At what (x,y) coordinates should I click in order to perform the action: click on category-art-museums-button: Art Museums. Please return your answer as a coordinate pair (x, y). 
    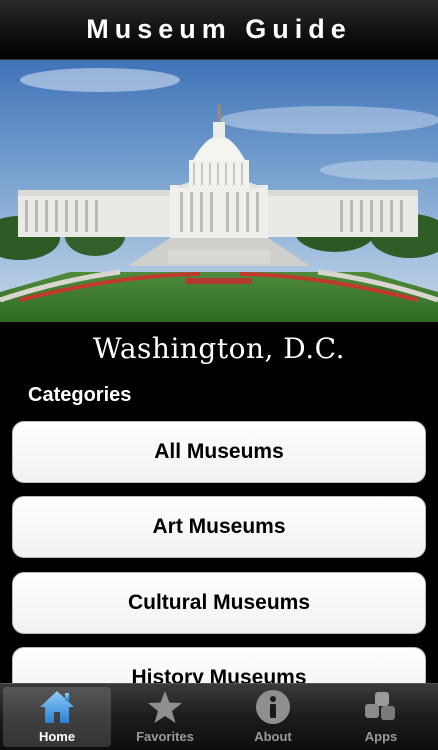
    Looking at the image, I should click on (219, 527).